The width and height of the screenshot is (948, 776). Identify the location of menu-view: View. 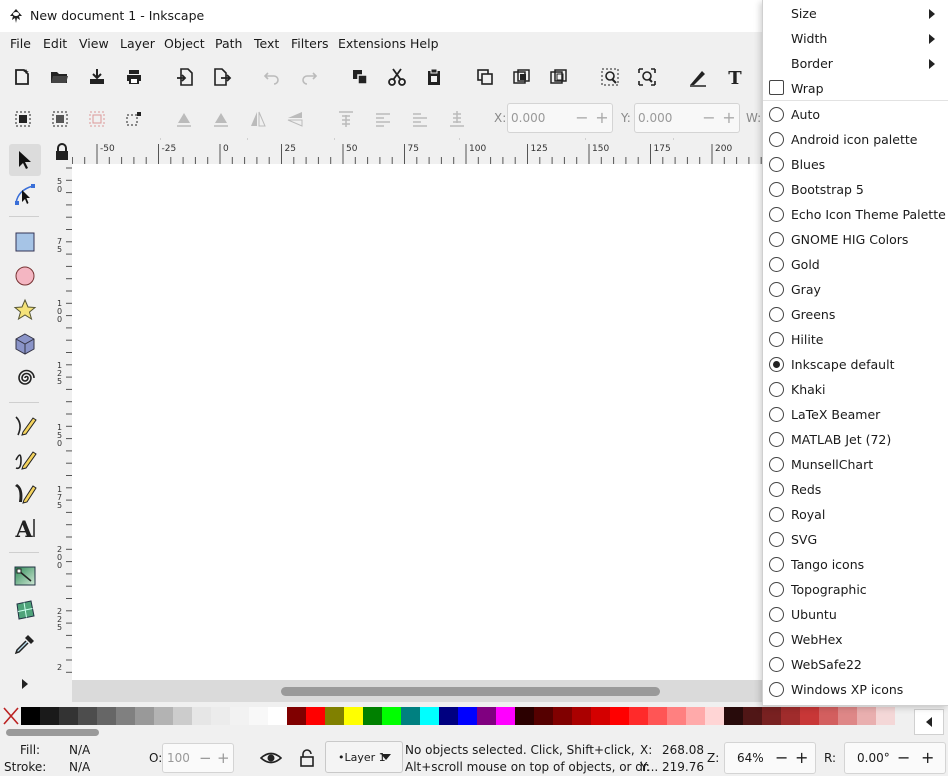
(94, 43).